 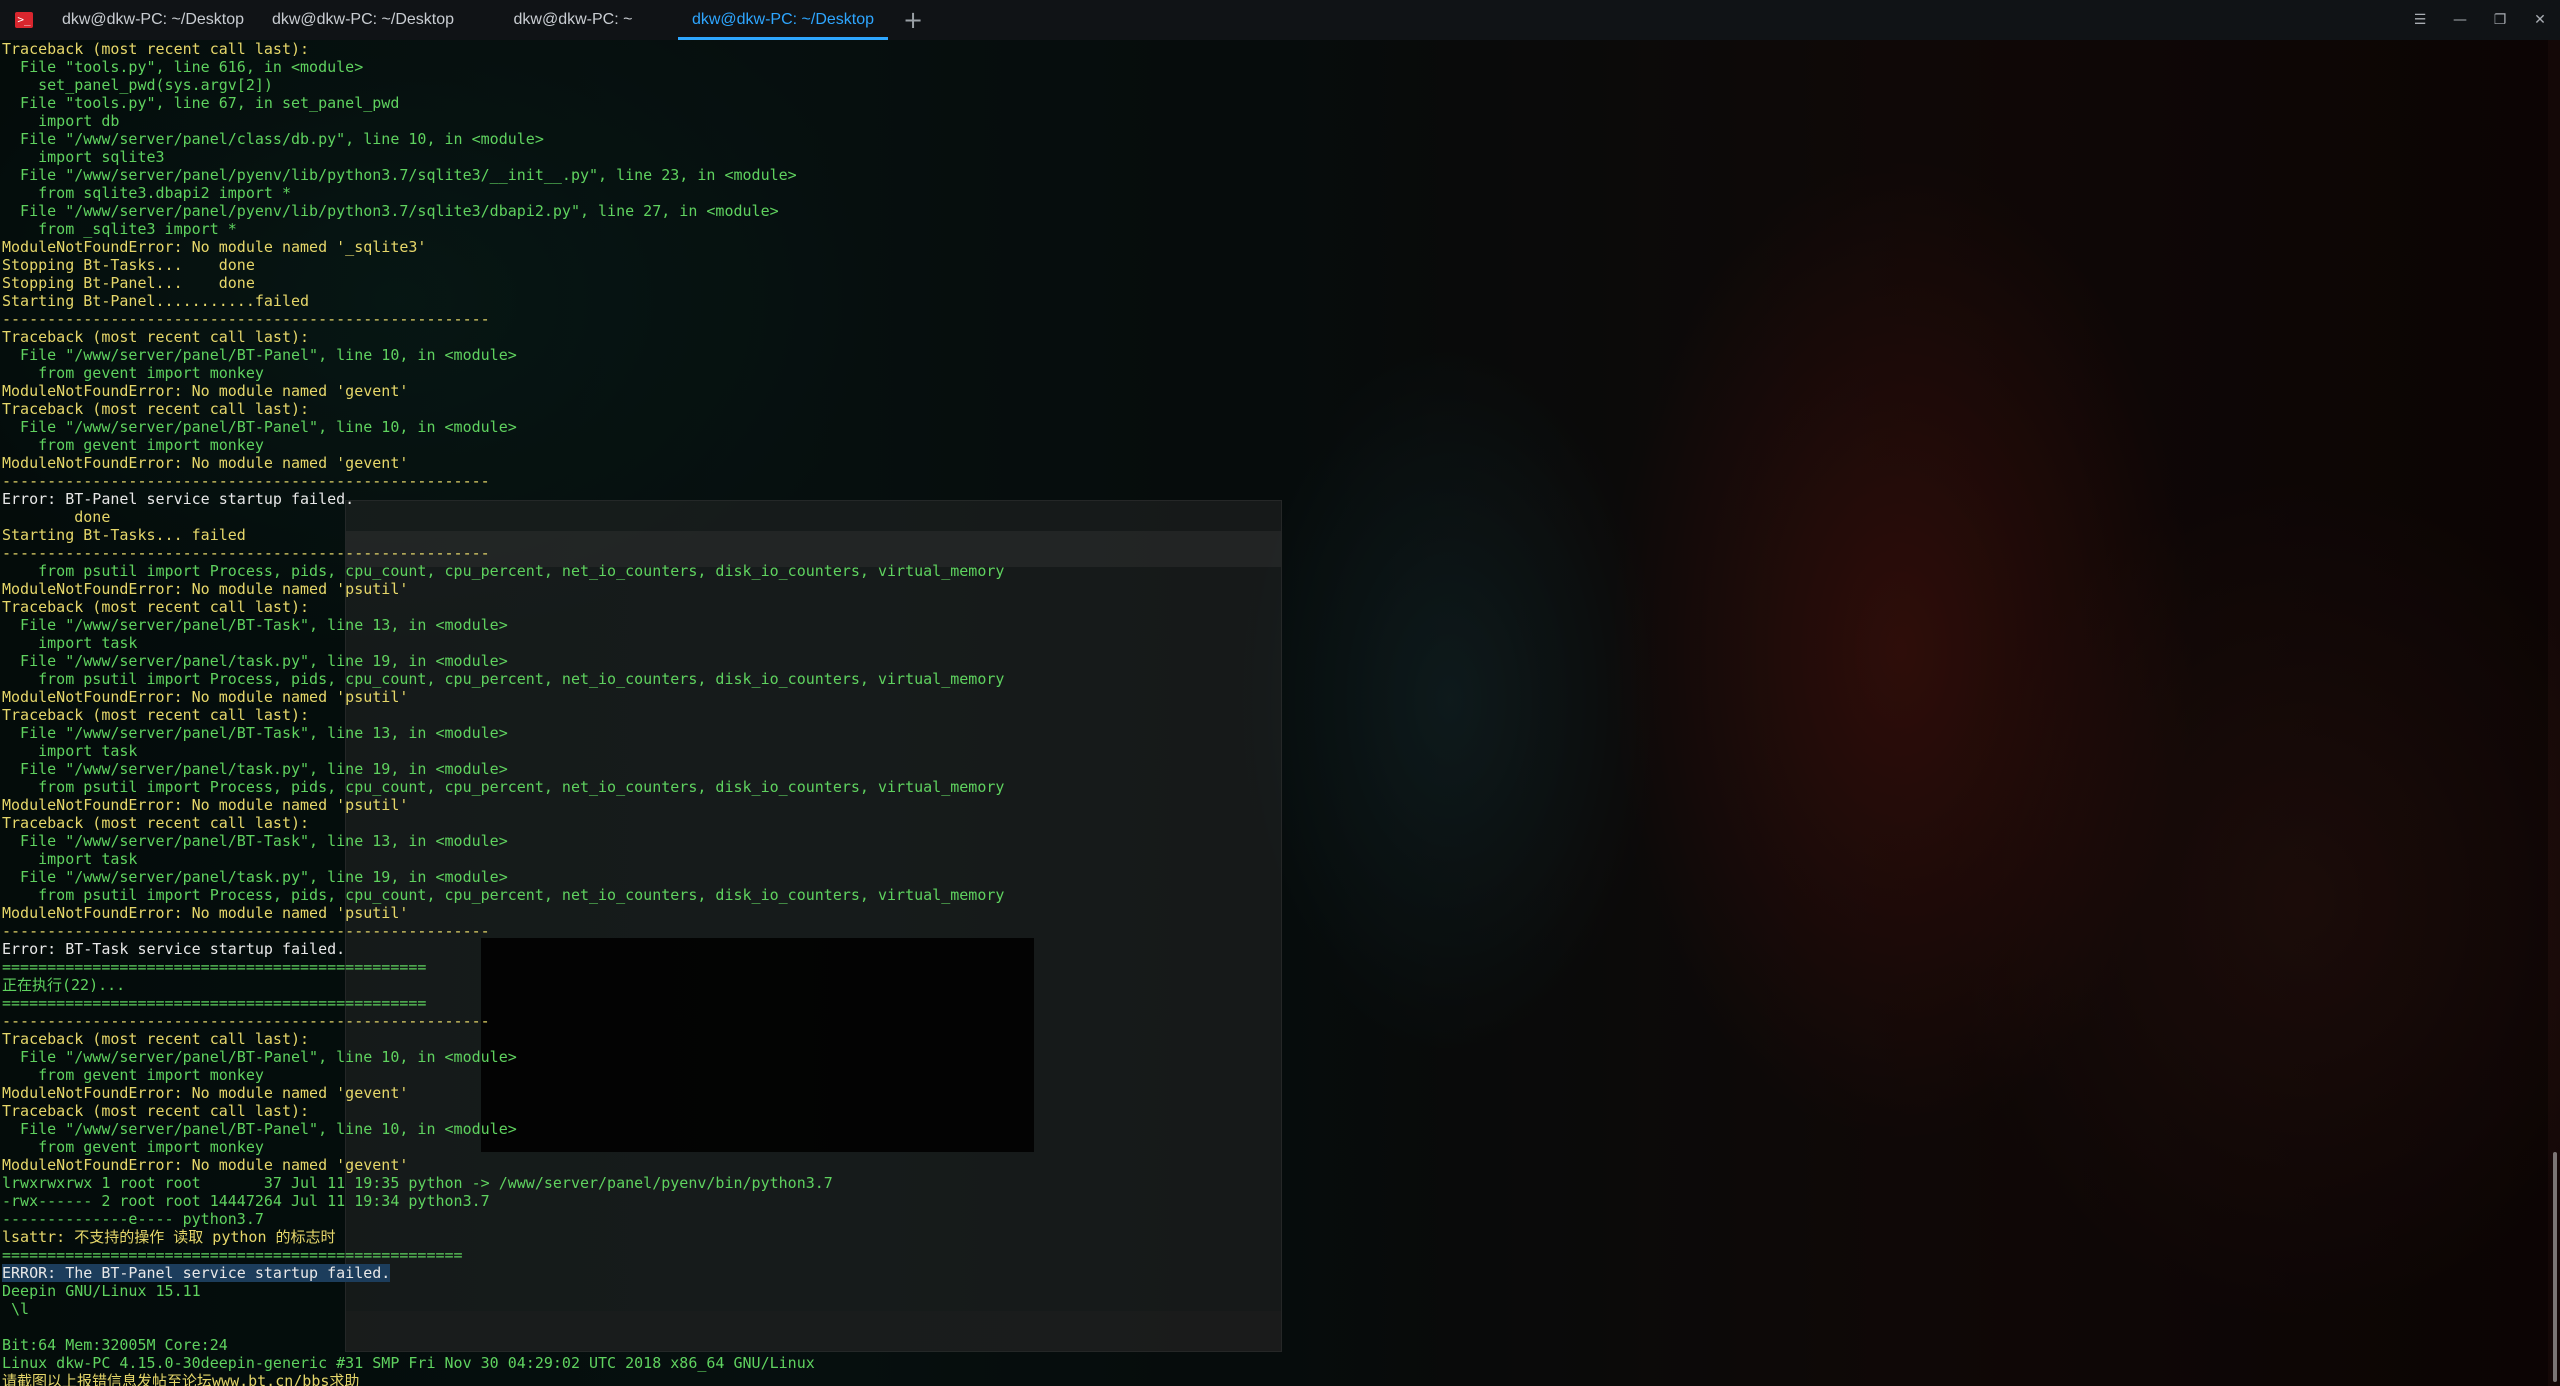 What do you see at coordinates (124, 535) in the screenshot?
I see `terminal-line: Starting Bt-Tasks... failed` at bounding box center [124, 535].